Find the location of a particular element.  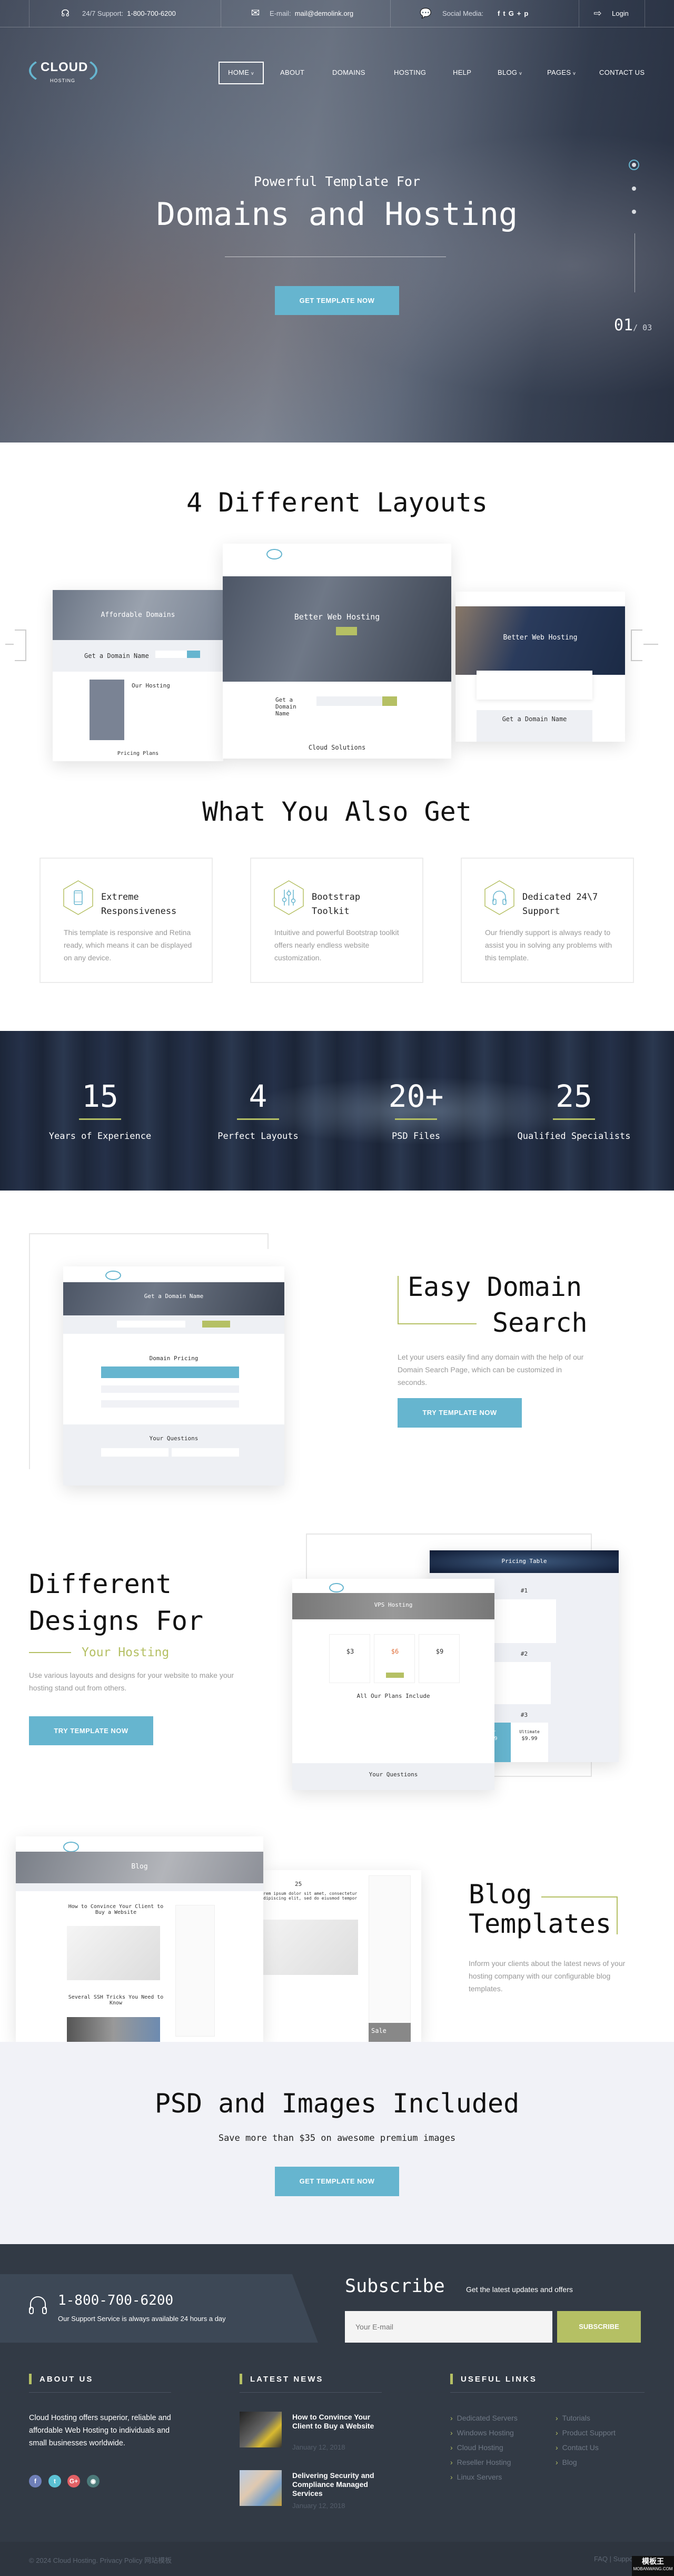

heading-accent is located at coordinates (452, 2379).